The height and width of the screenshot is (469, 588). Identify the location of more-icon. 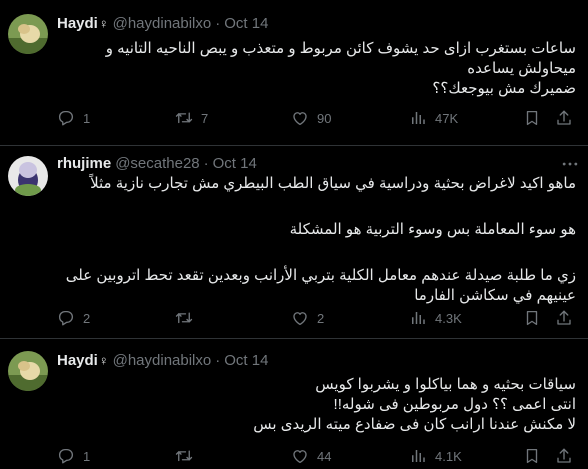
(570, 164).